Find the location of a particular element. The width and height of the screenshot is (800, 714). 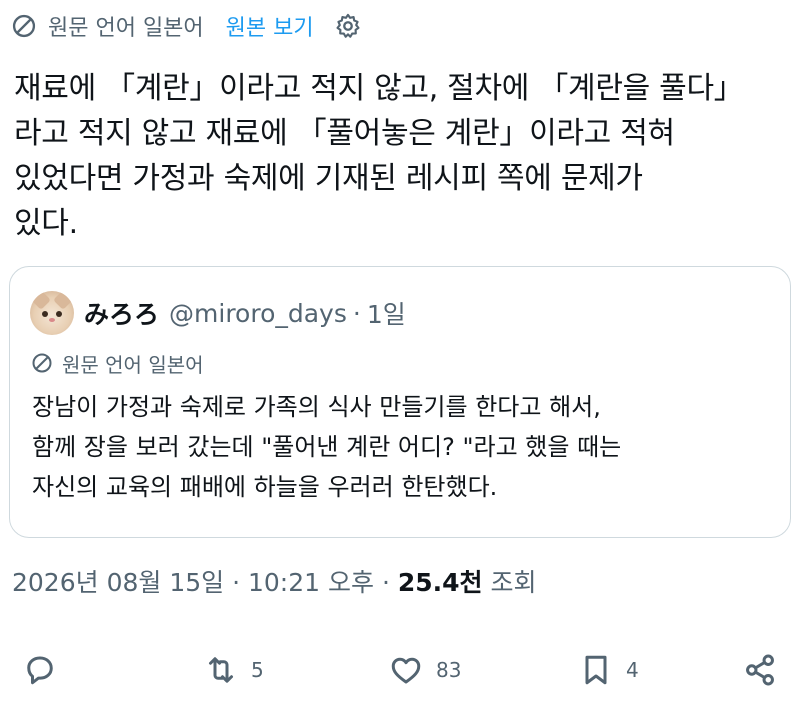

tweet-line: 라고 적지 않고 재료에 「풀어놓은 계란」이라고 적혀 is located at coordinates (344, 133).